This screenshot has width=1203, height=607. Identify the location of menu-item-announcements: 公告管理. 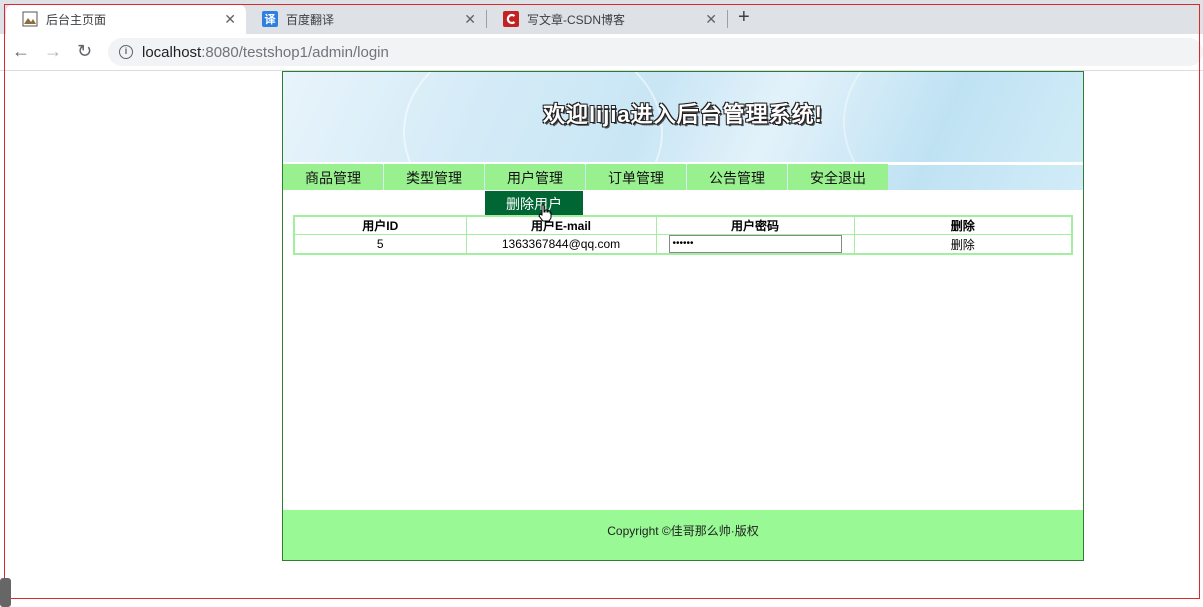
(737, 177).